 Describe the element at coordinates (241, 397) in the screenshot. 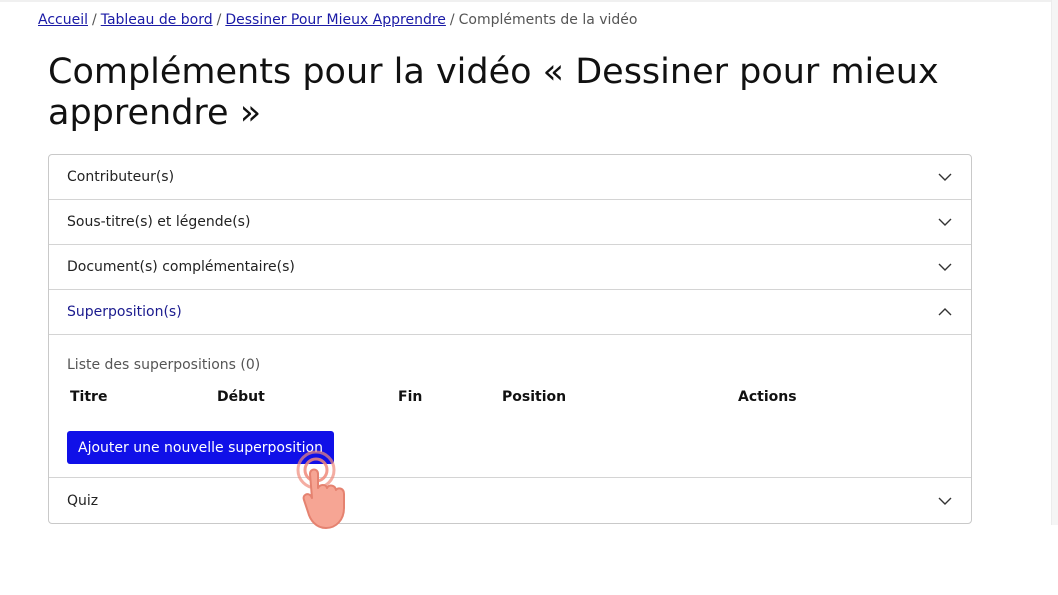

I see `column-header-start: Début` at that location.